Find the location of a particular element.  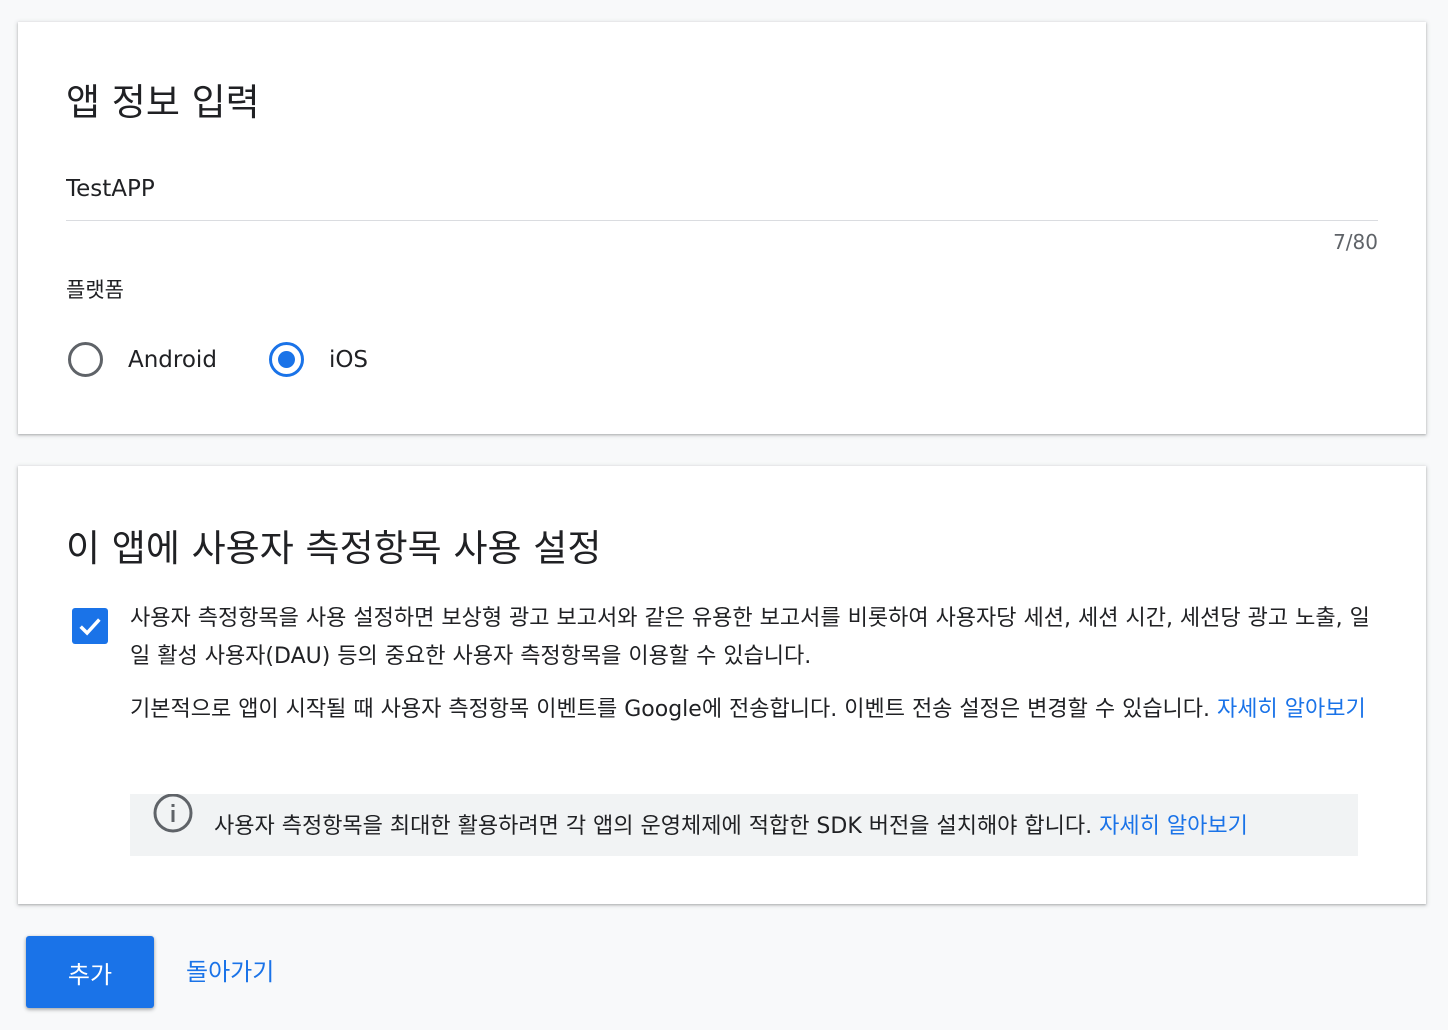

app-info-title: 앱 정보 입력 is located at coordinates (163, 102).